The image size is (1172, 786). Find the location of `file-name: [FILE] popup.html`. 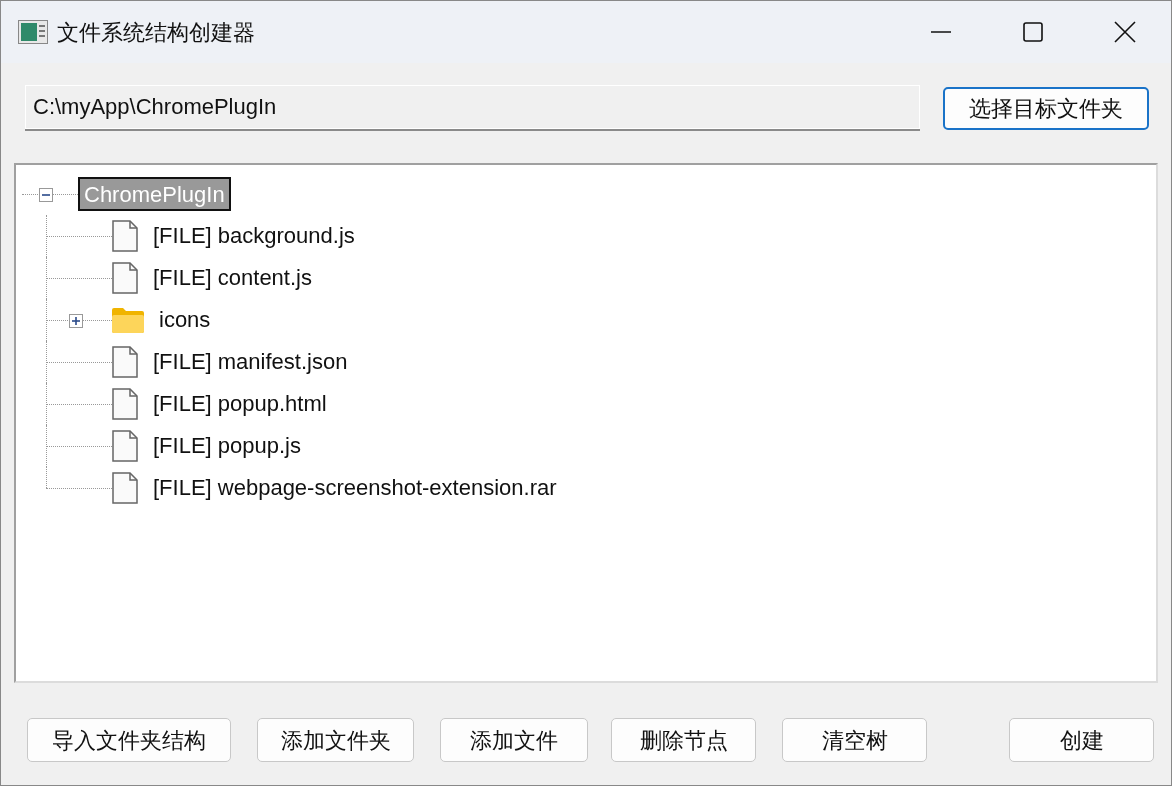

file-name: [FILE] popup.html is located at coordinates (240, 404).